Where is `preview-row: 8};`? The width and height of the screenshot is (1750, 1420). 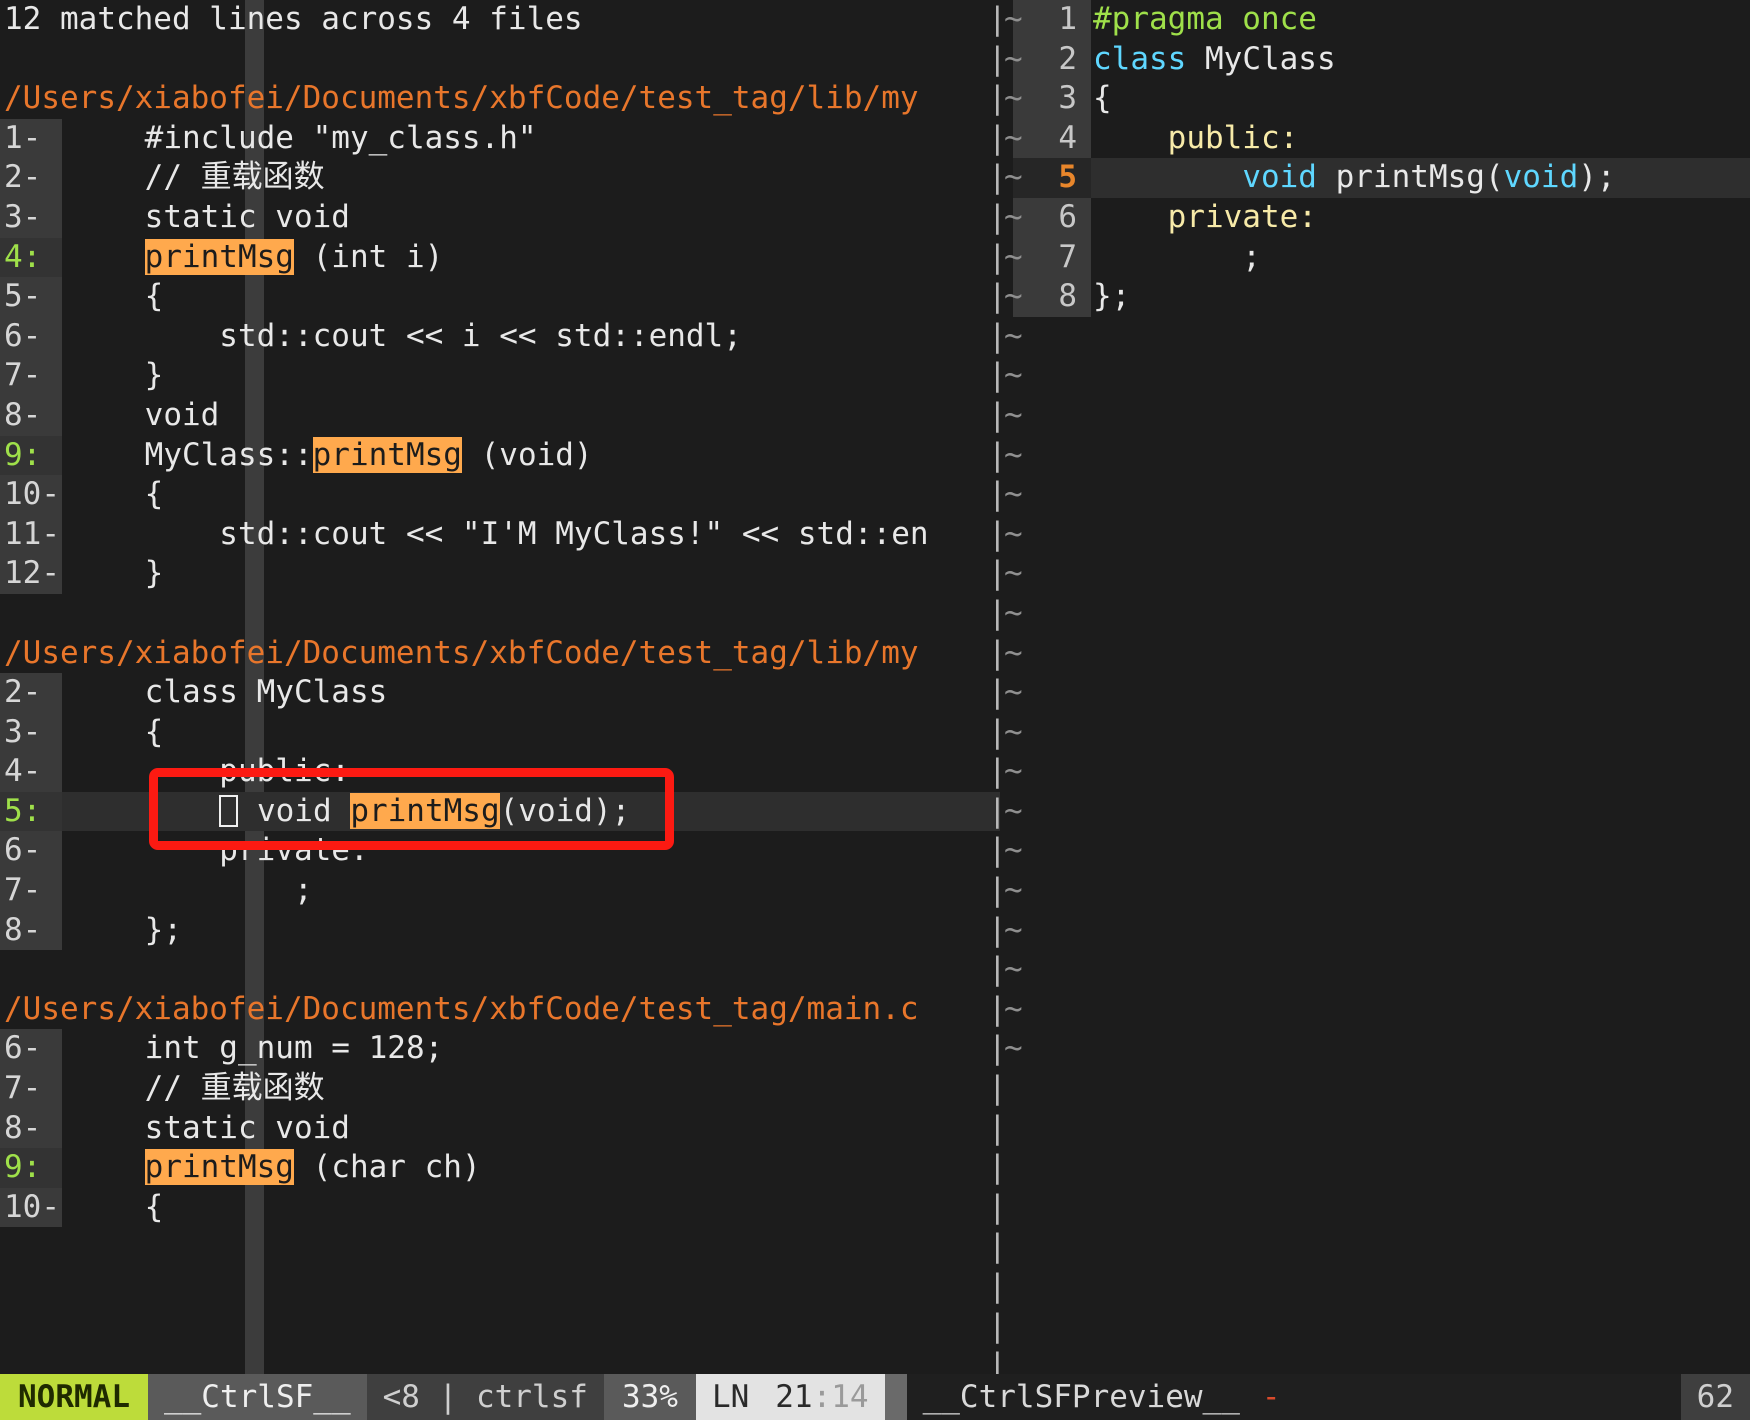 preview-row: 8}; is located at coordinates (1381, 297).